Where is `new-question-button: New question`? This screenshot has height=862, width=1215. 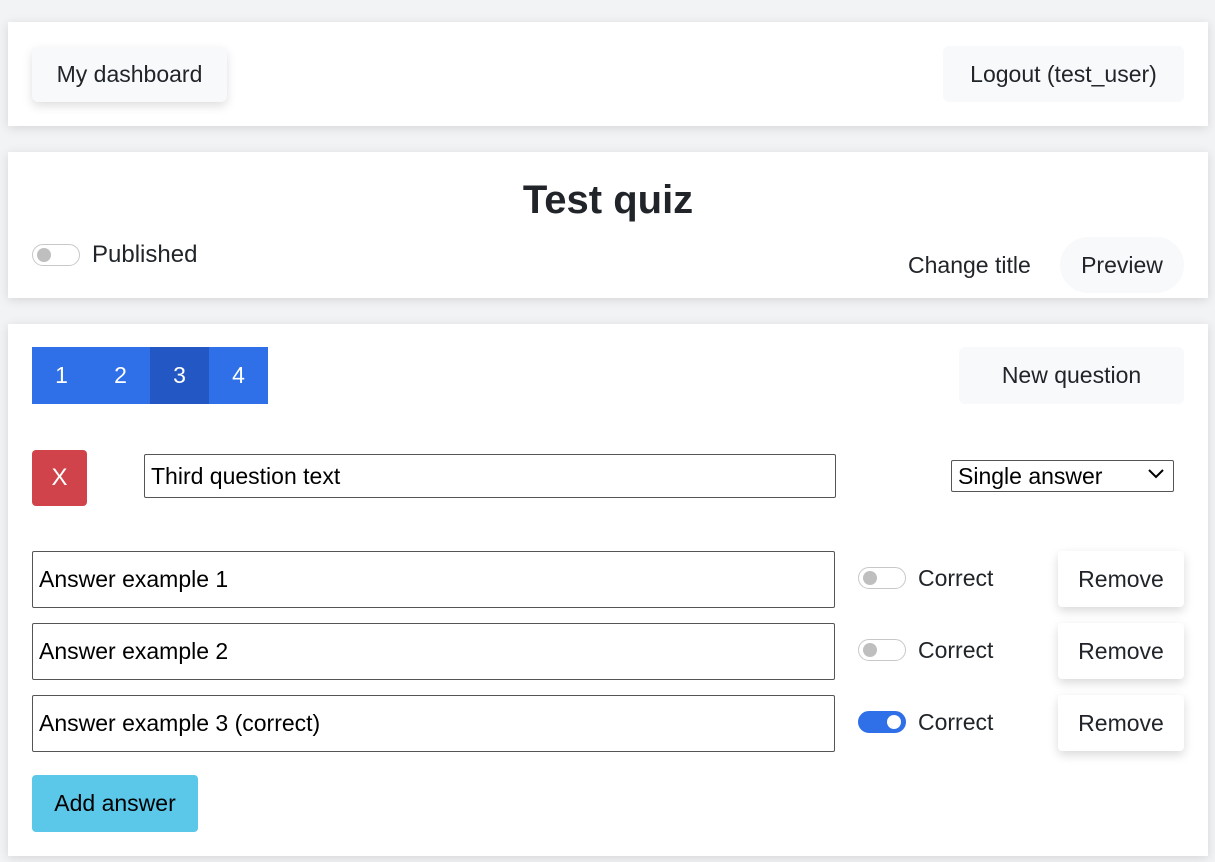 new-question-button: New question is located at coordinates (1071, 375).